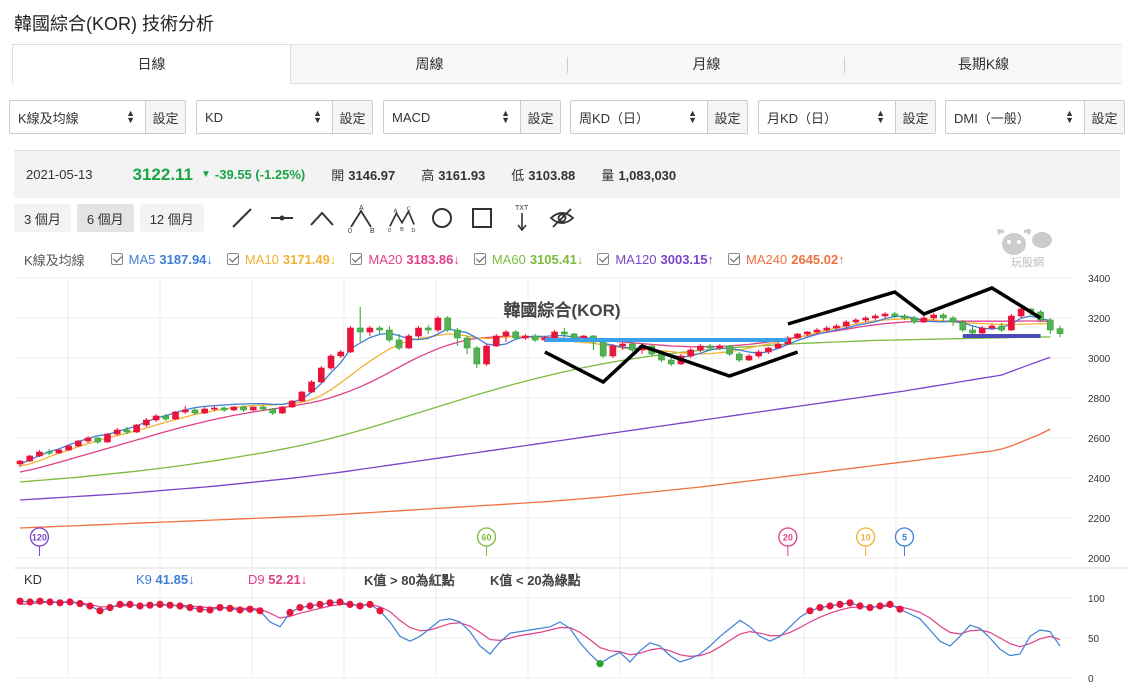  Describe the element at coordinates (904, 538) in the screenshot. I see `ma-marker-label: 5` at that location.